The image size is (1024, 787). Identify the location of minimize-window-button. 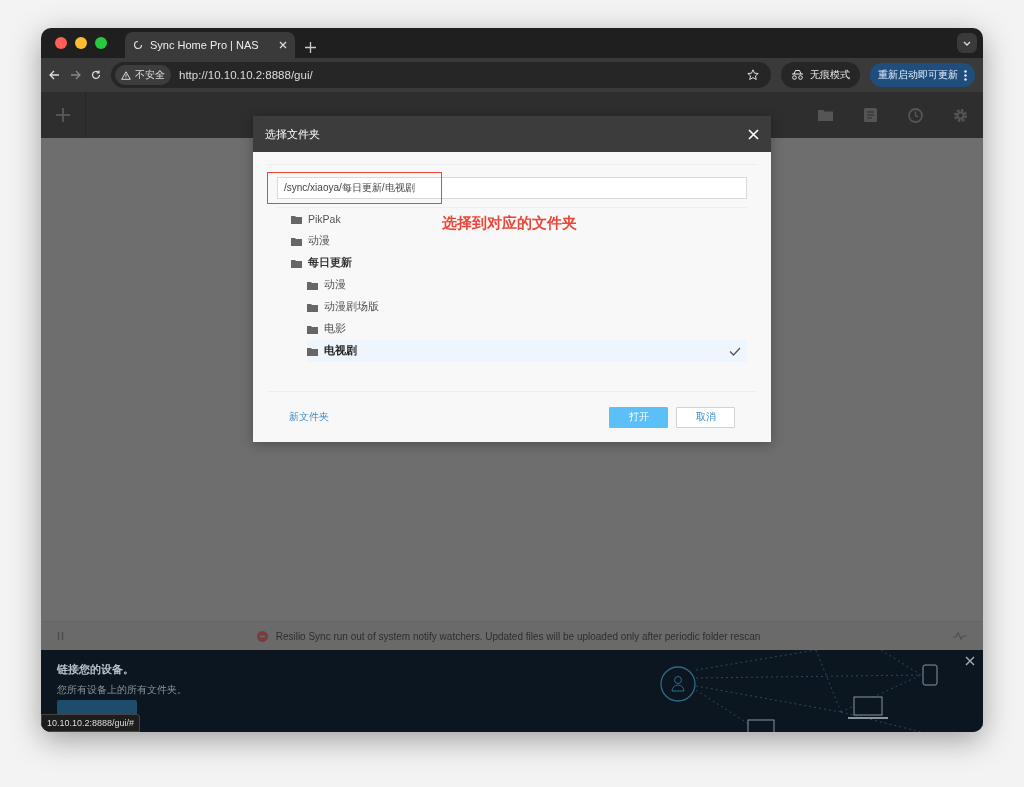
(81, 43).